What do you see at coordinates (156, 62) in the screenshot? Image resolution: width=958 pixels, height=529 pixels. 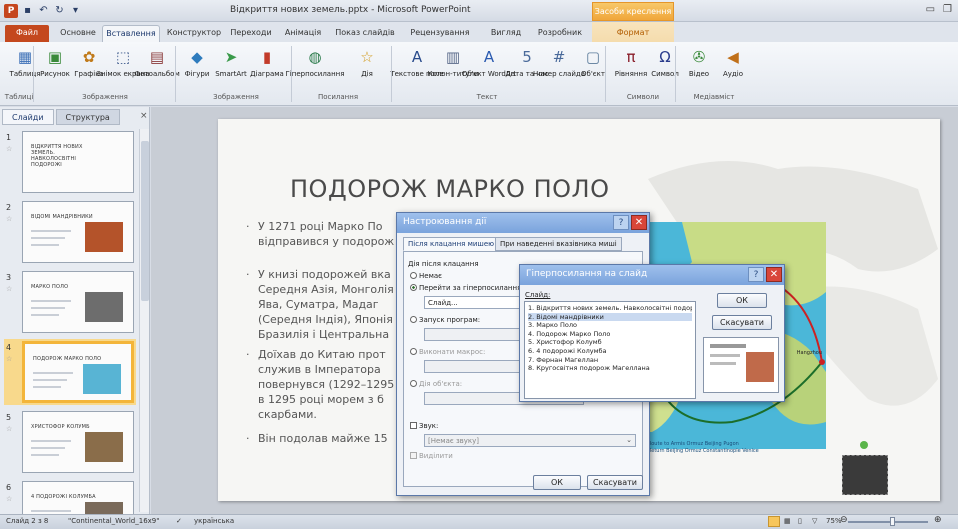 I see `photoalbum-button: ▤ Фотоальбом` at bounding box center [156, 62].